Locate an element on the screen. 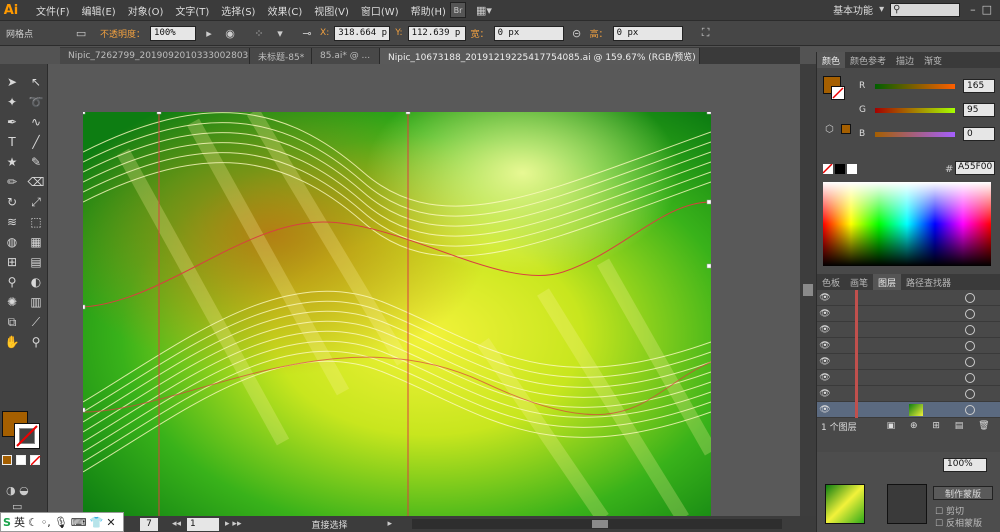 The width and height of the screenshot is (1000, 532). stroke-swatch is located at coordinates (27, 436).